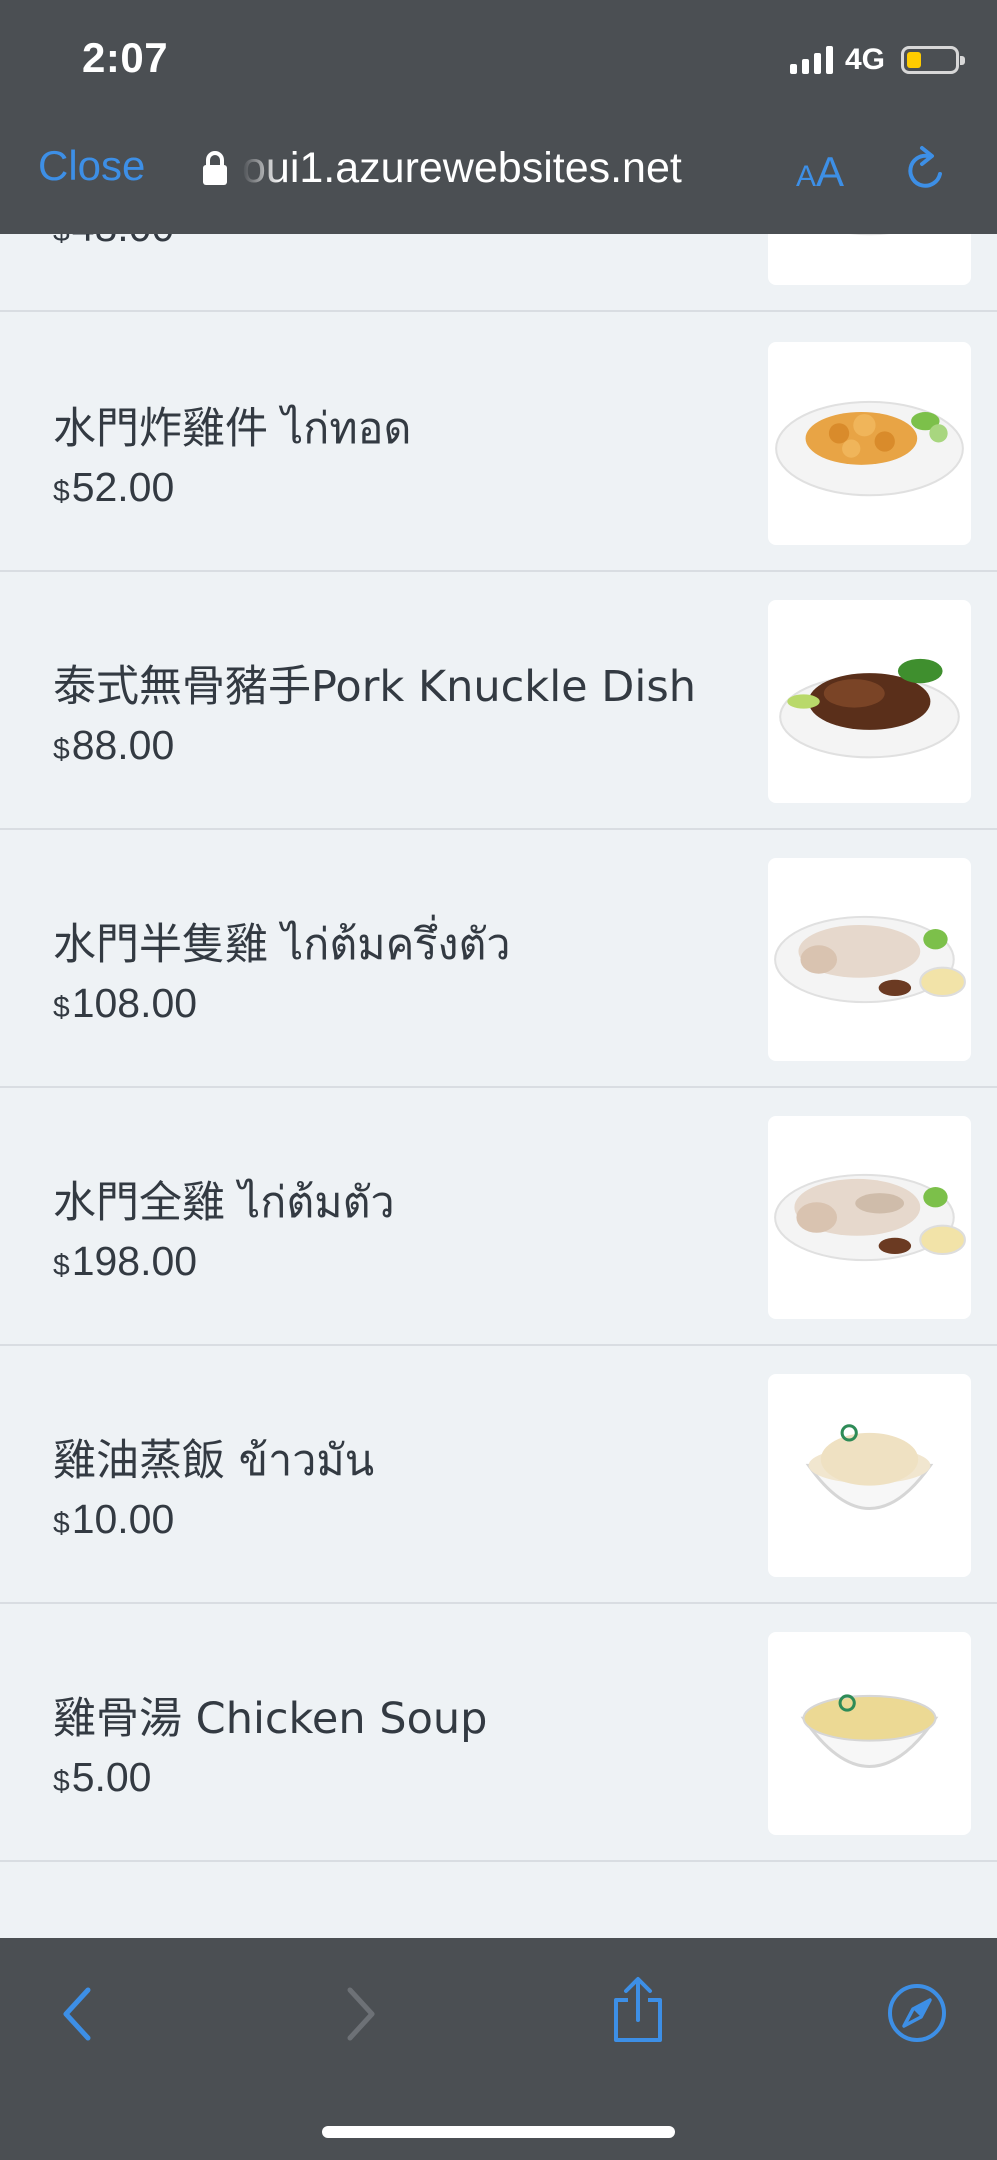 Image resolution: width=997 pixels, height=2160 pixels. Describe the element at coordinates (926, 169) in the screenshot. I see `reload-icon` at that location.